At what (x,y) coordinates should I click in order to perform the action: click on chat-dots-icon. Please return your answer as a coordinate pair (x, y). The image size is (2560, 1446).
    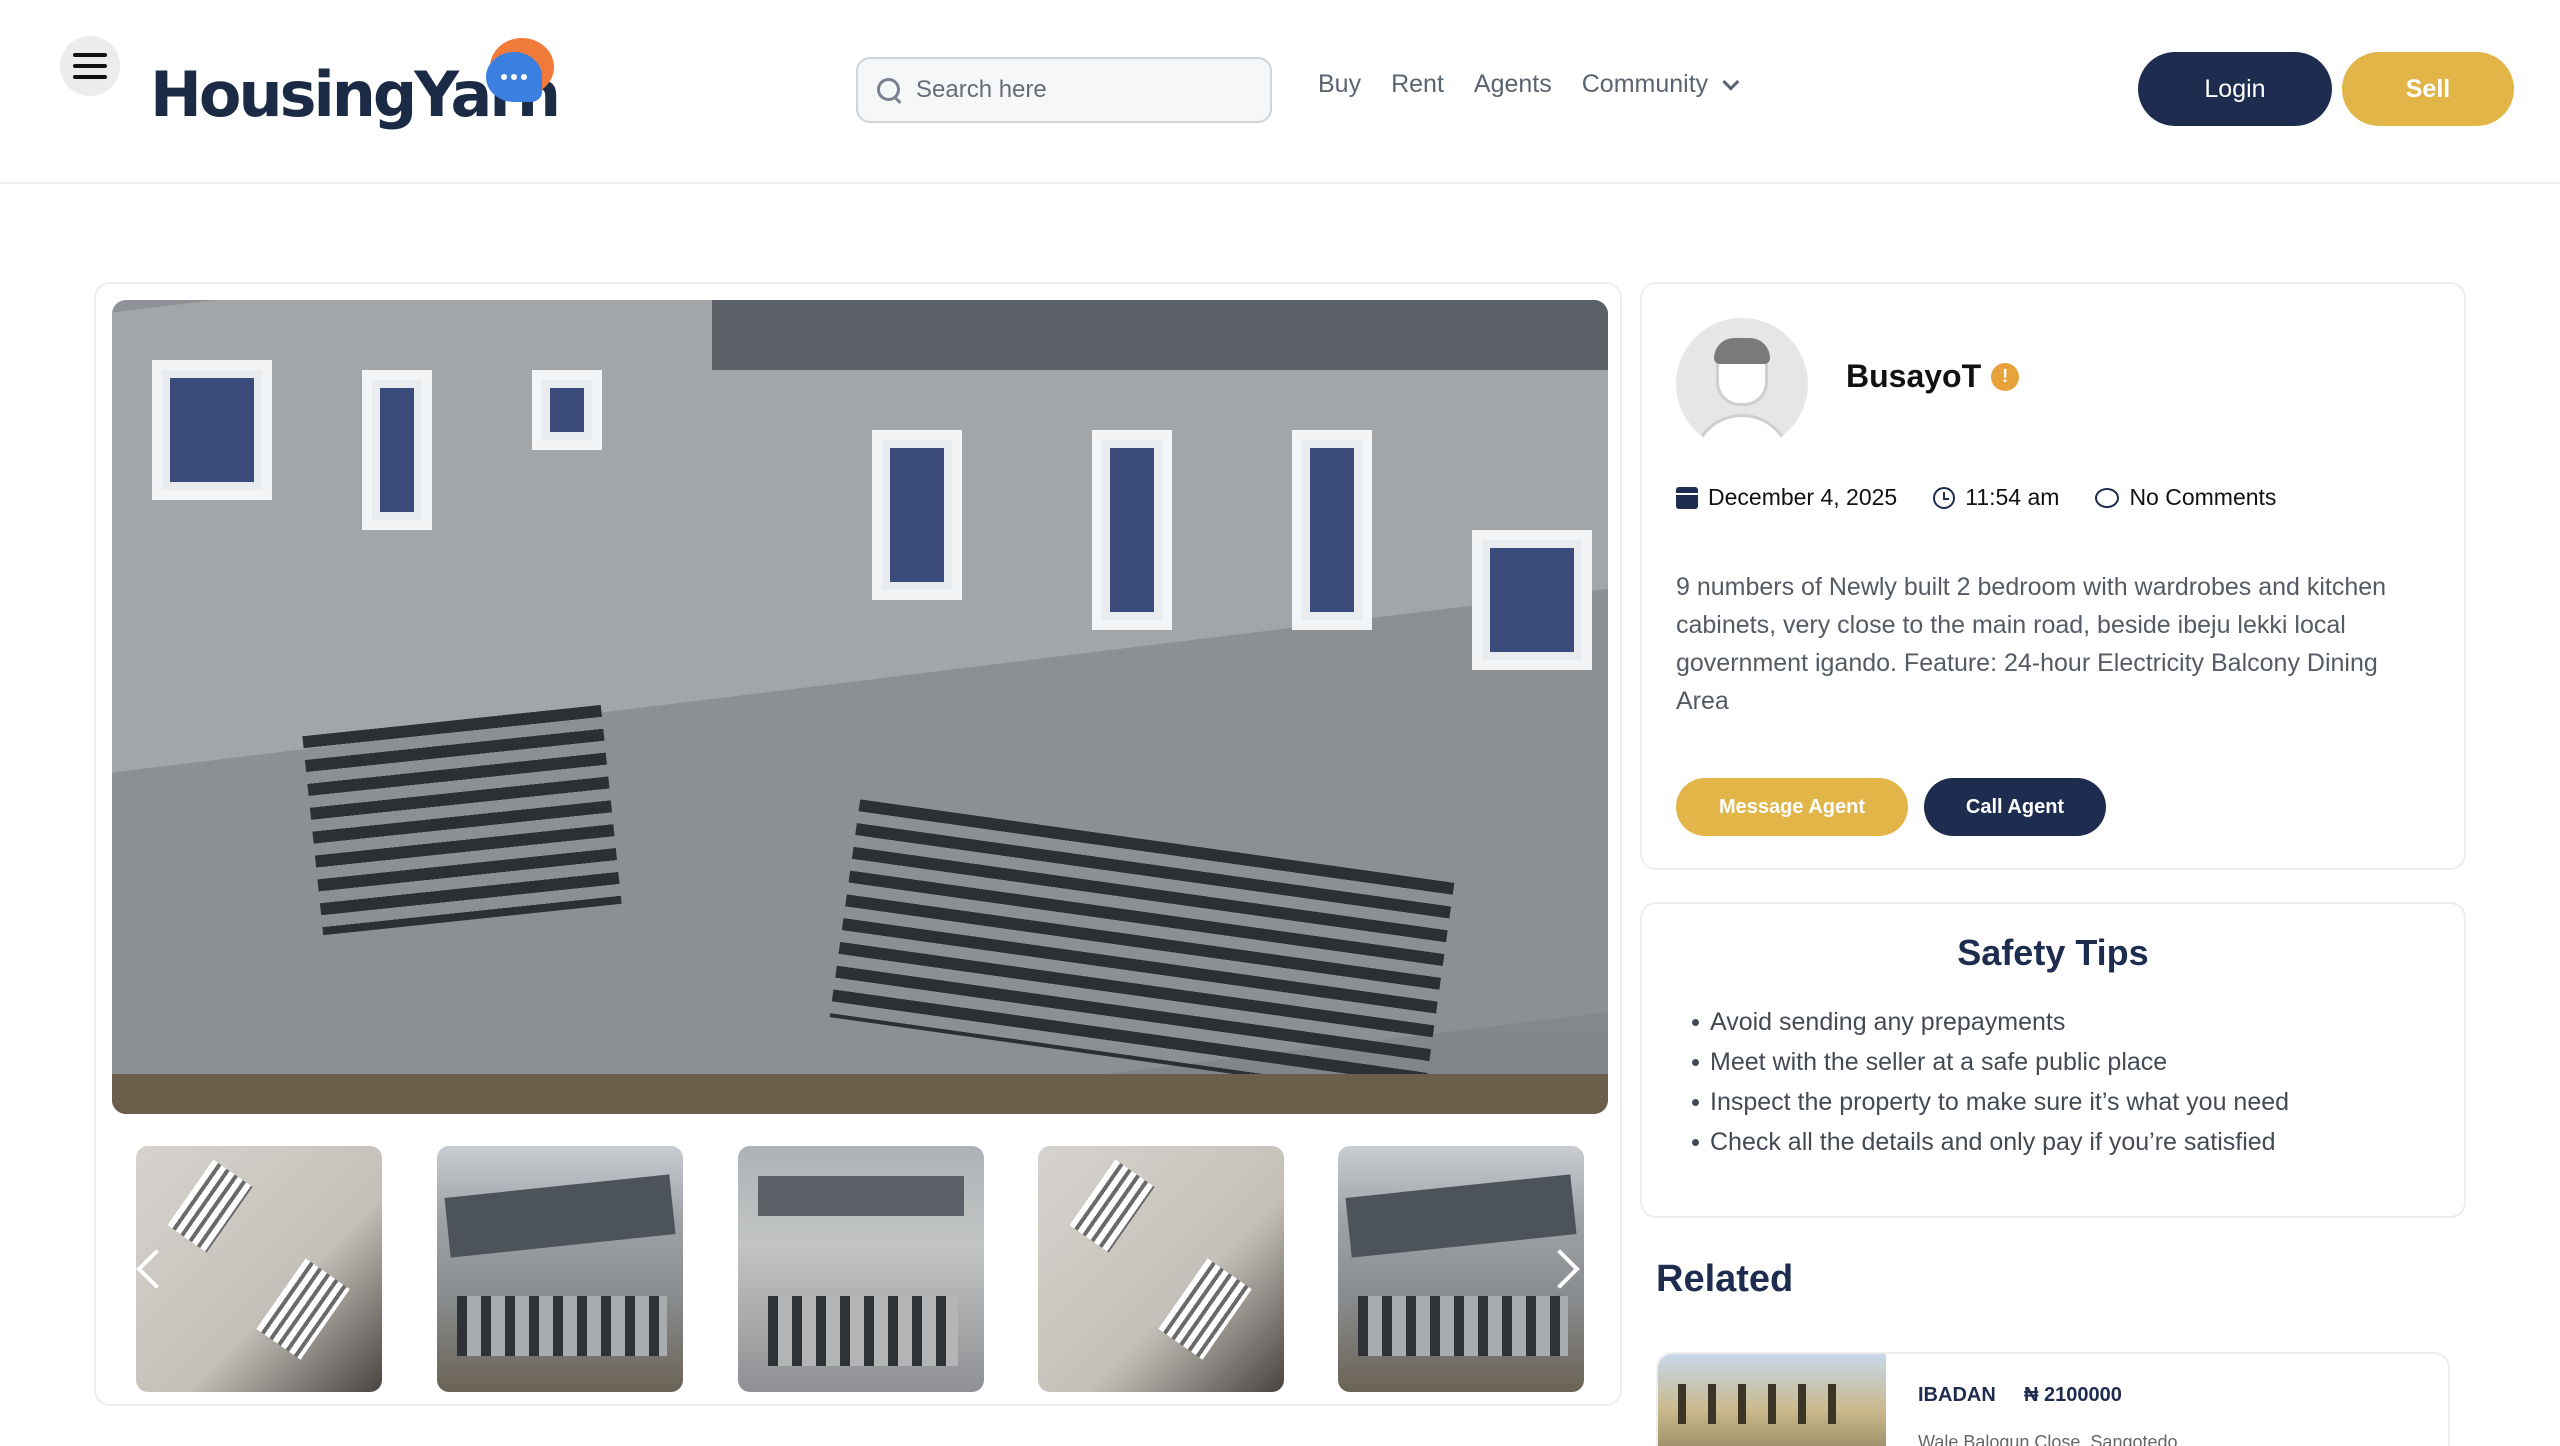
    Looking at the image, I should click on (514, 77).